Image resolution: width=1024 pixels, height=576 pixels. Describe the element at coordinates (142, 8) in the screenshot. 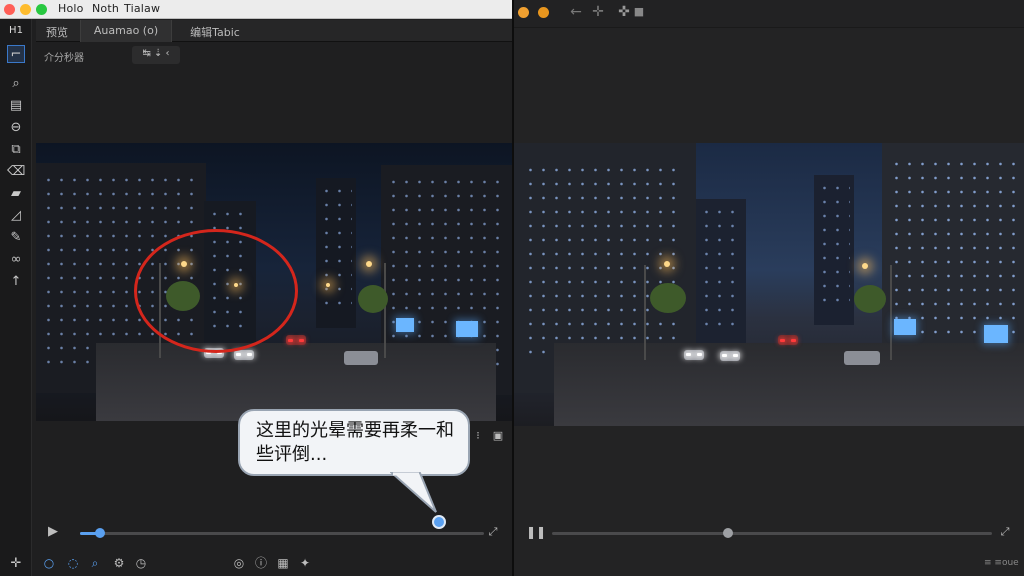

I see `menu-item: Tialaw` at that location.